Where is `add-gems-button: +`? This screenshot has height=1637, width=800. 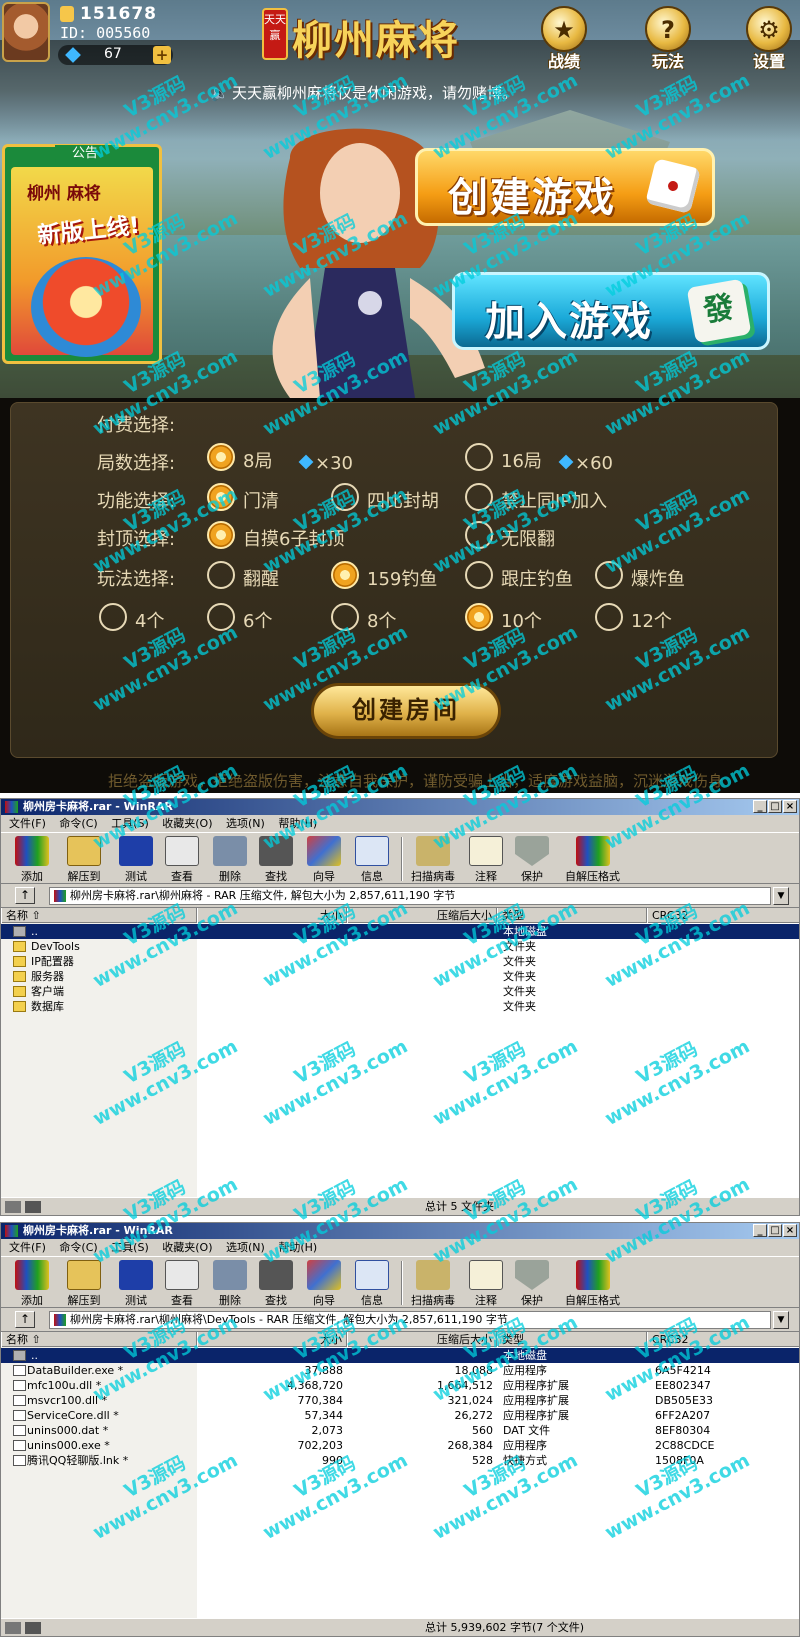 add-gems-button: + is located at coordinates (162, 55).